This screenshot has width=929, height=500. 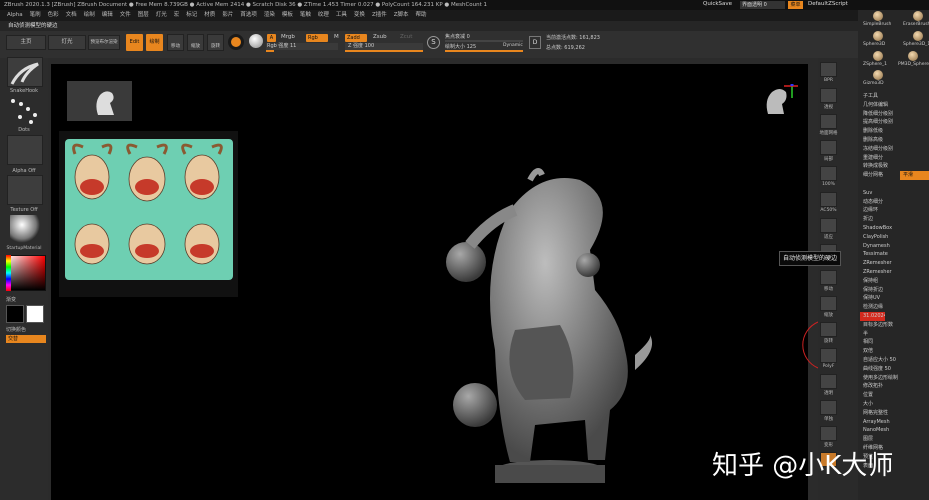 What do you see at coordinates (215, 42) in the screenshot?
I see `rotate-button: 旋转` at bounding box center [215, 42].